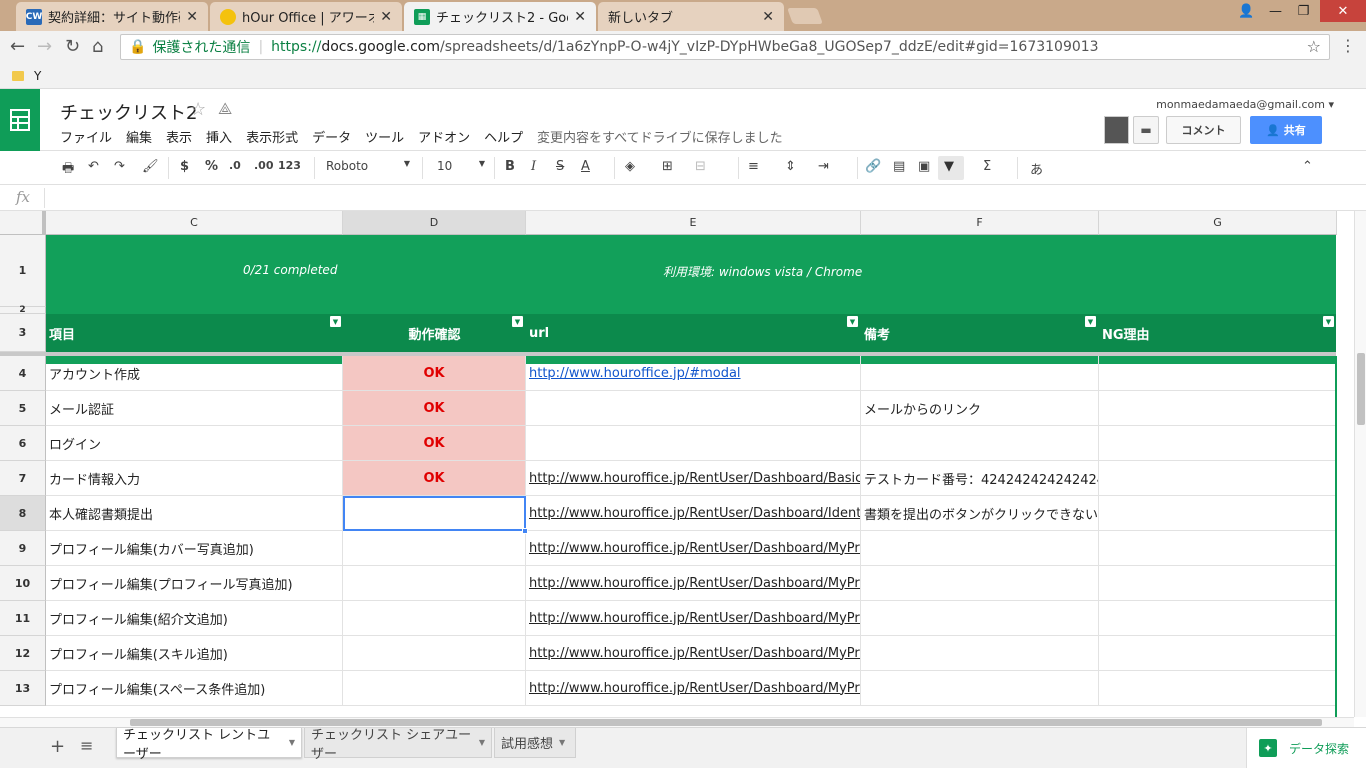  I want to click on menu-addons: アドオン, so click(444, 136).